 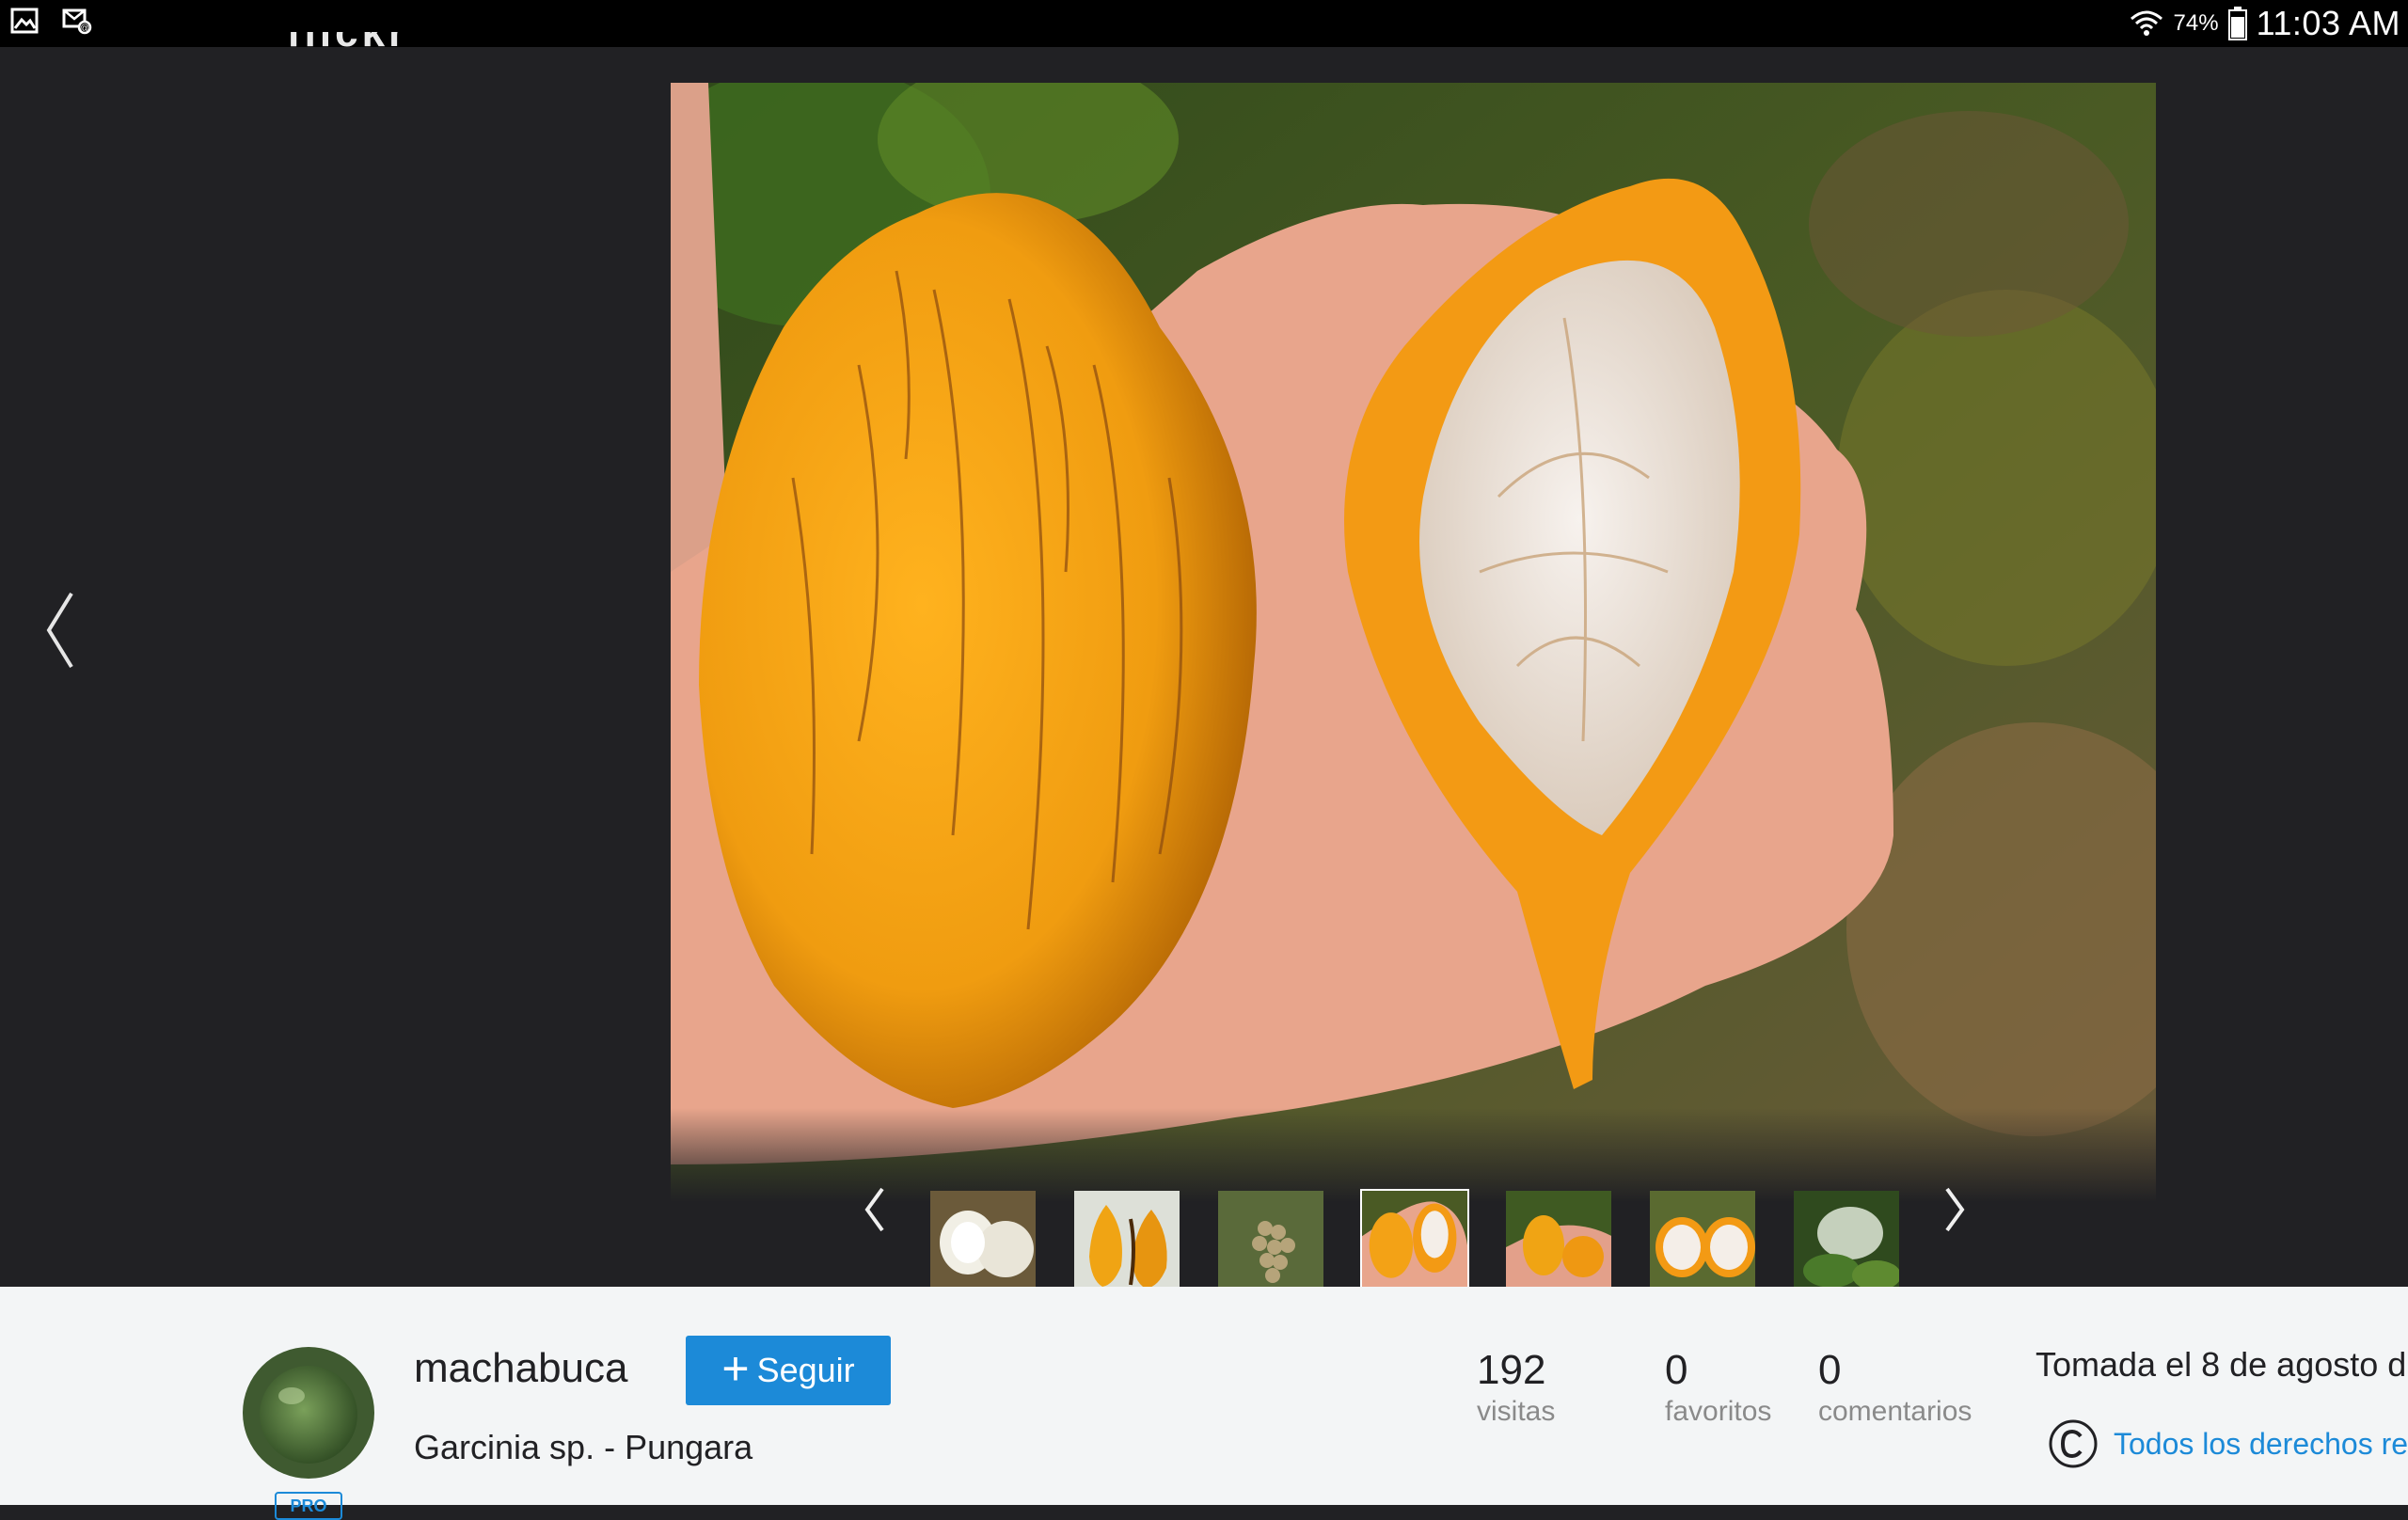 I want to click on gallery-icon, so click(x=25, y=21).